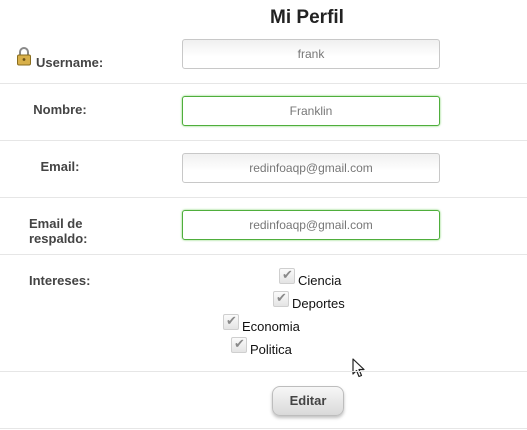 This screenshot has height=430, width=527. Describe the element at coordinates (24, 56) in the screenshot. I see `lock-icon` at that location.